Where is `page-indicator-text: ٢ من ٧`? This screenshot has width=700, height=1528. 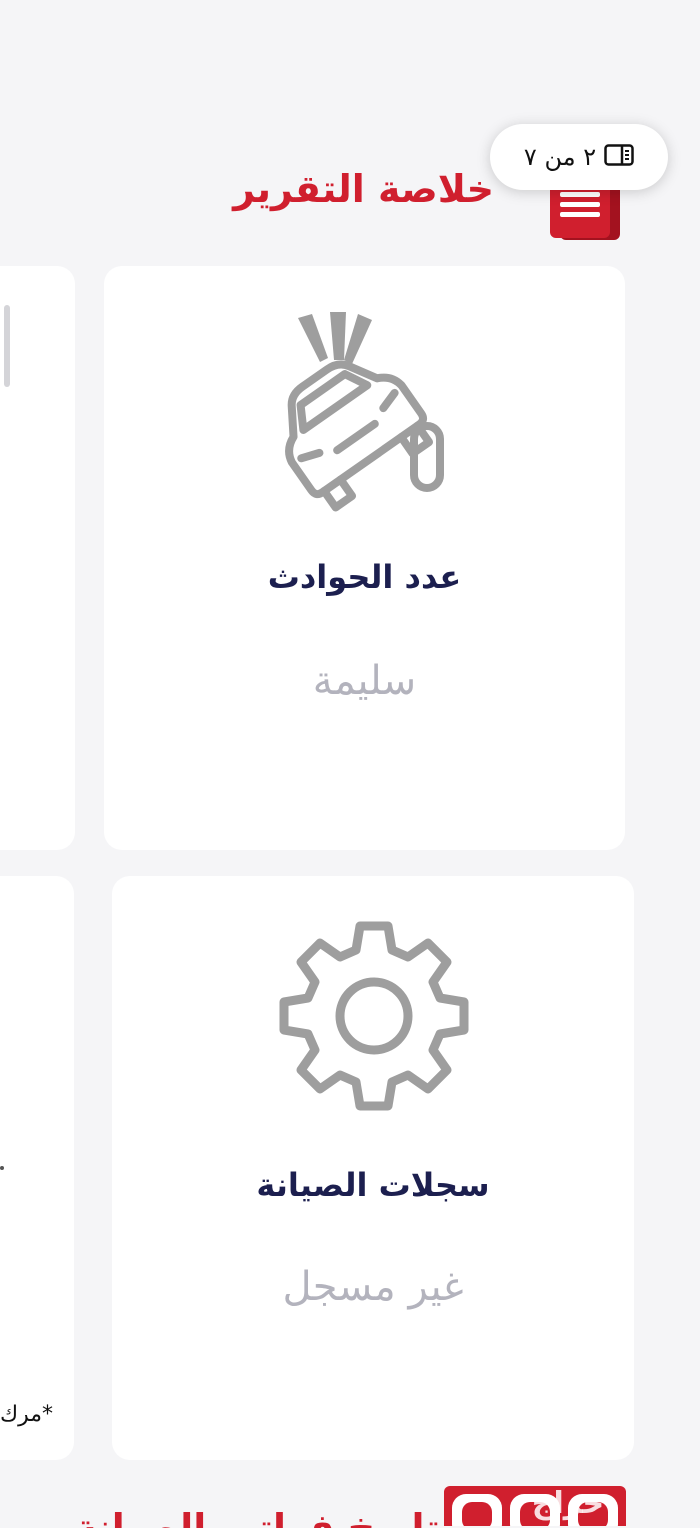 page-indicator-text: ٢ من ٧ is located at coordinates (560, 157).